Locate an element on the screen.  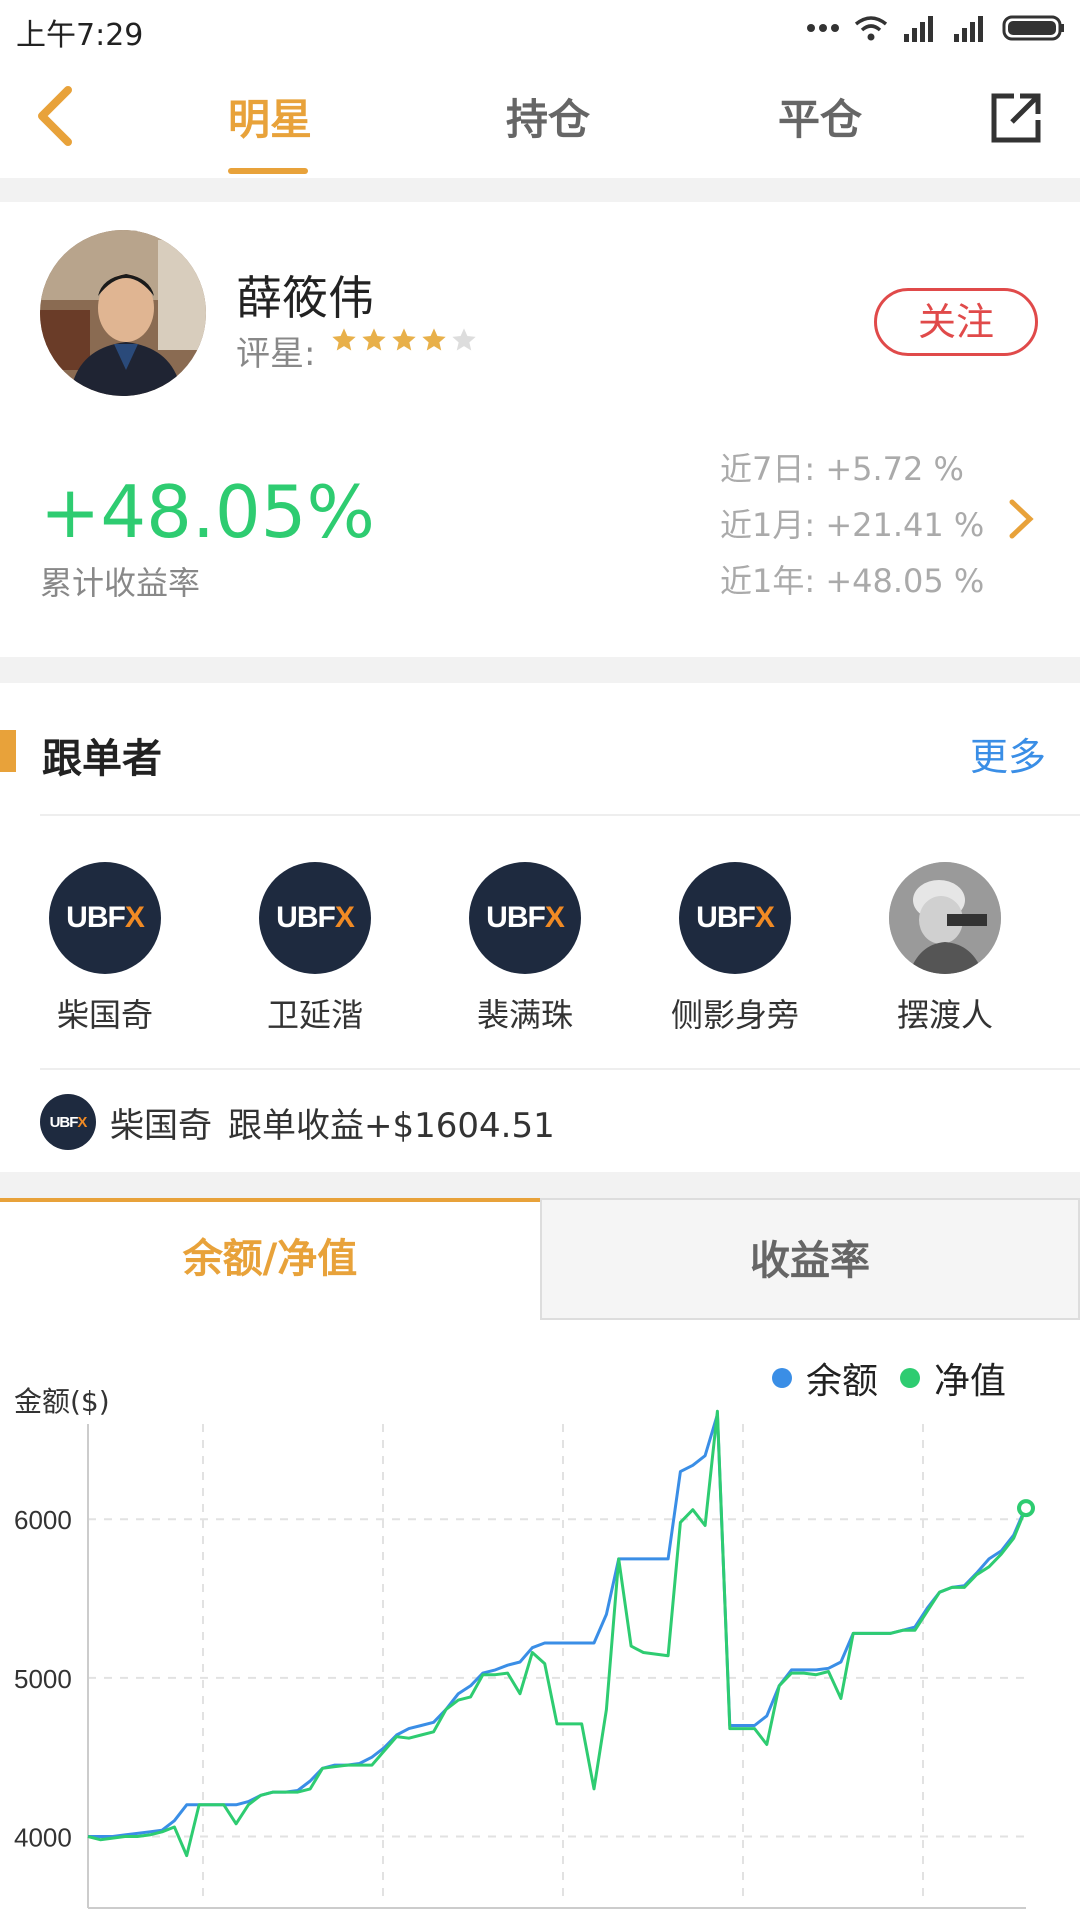
follower-item: UBFX 裴满珠 is located at coordinates (525, 949).